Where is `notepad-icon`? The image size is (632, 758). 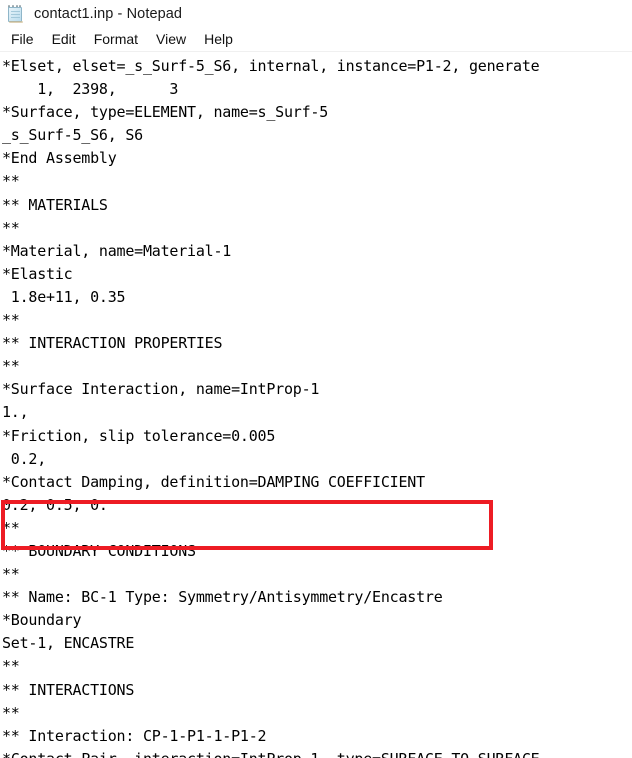 notepad-icon is located at coordinates (15, 14).